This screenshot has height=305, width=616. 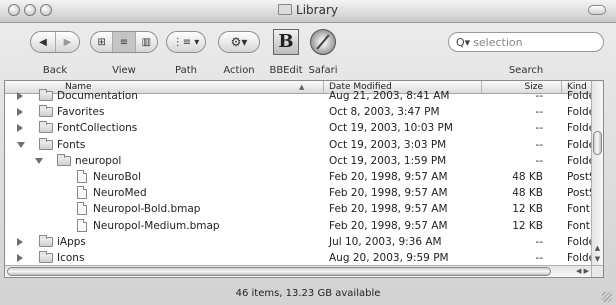 What do you see at coordinates (71, 241) in the screenshot?
I see `item-name: iApps` at bounding box center [71, 241].